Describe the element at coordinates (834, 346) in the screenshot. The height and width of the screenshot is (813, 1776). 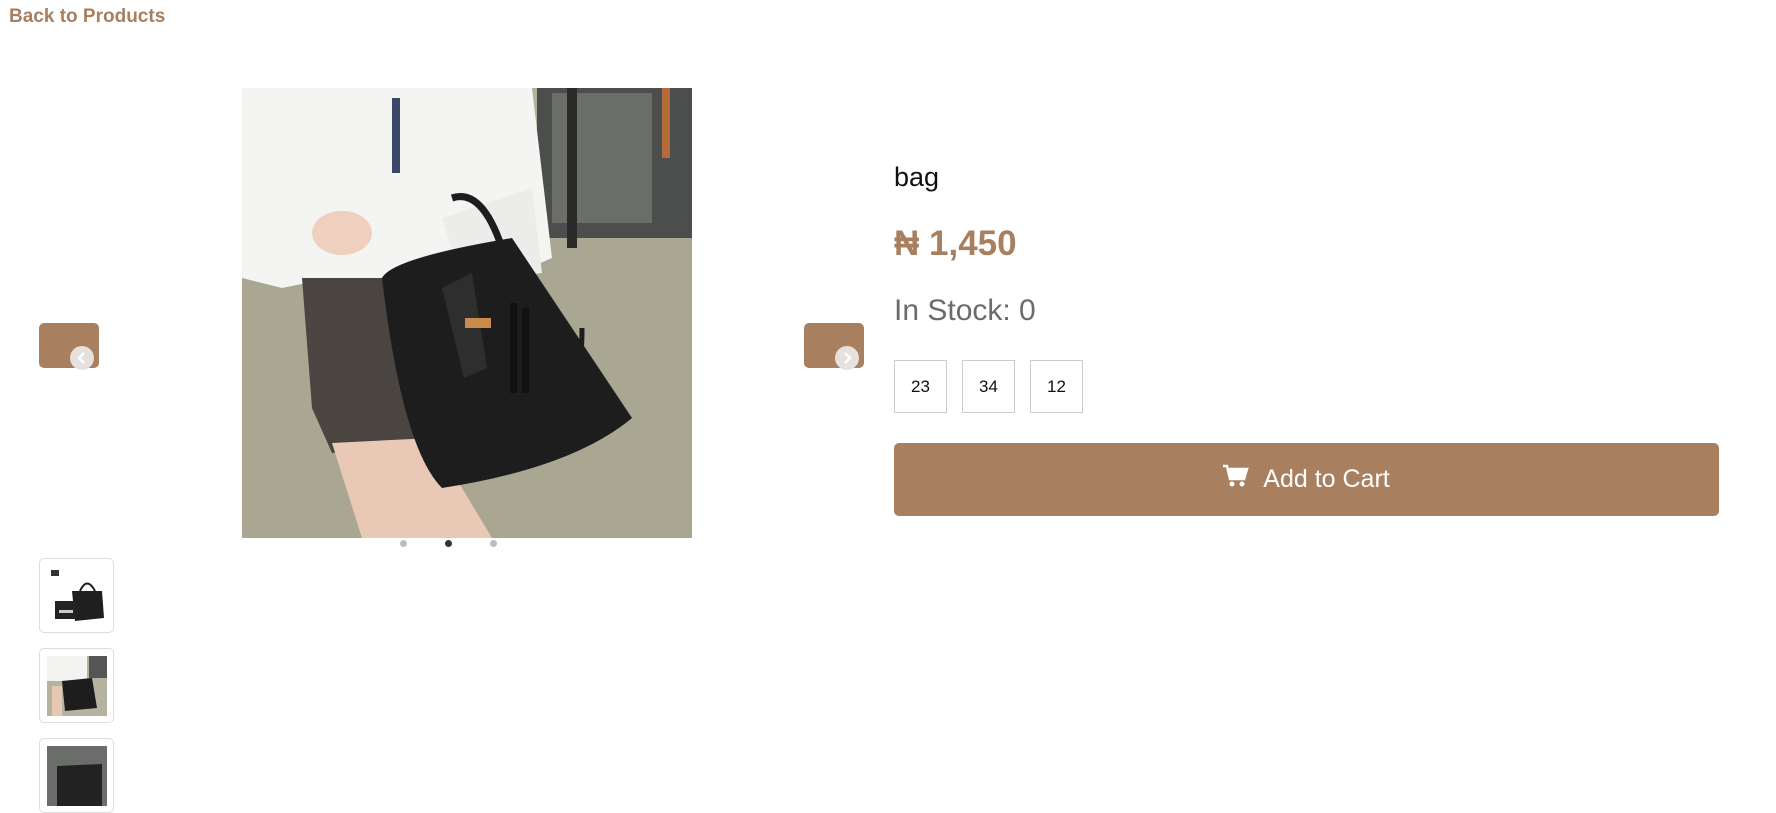
I see `carousel-next-button` at that location.